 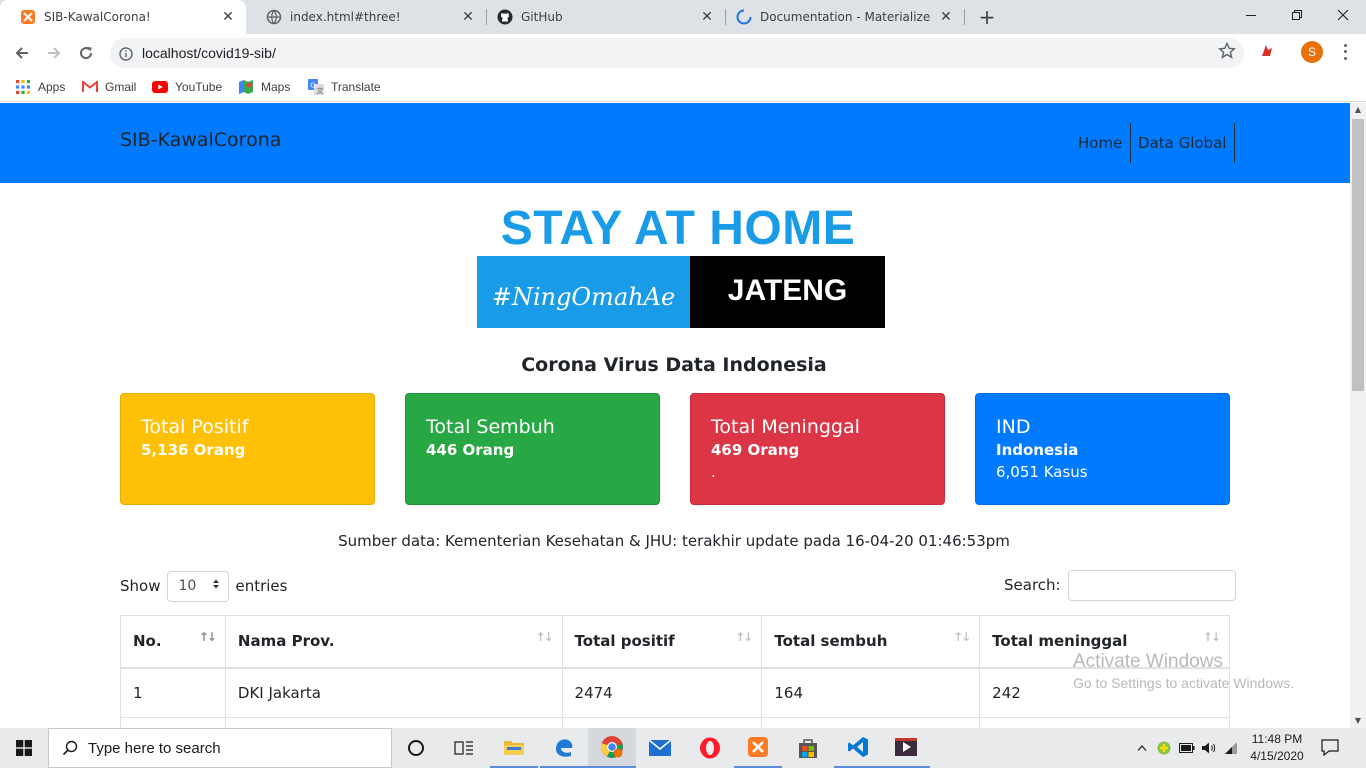 I want to click on cell-positif: 2474, so click(x=662, y=692).